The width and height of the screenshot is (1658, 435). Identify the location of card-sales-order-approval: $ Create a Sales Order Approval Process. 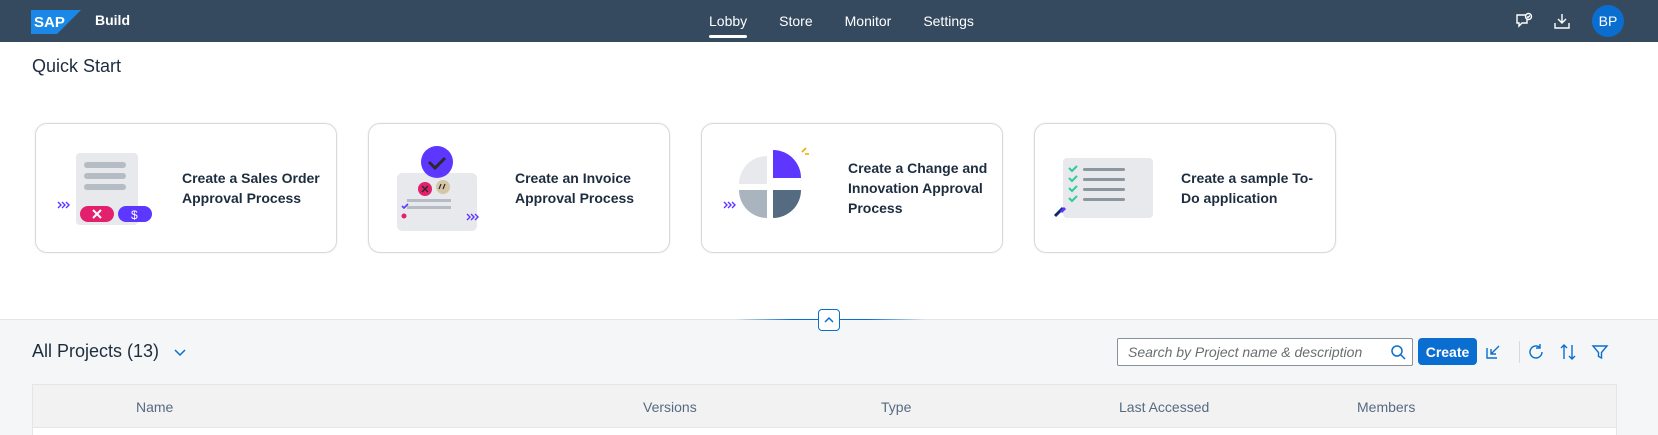
(186, 188).